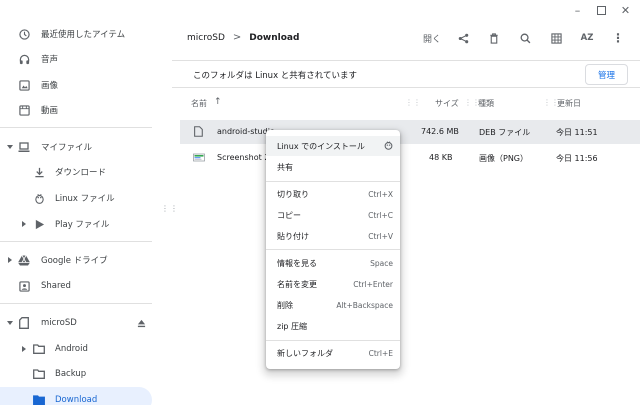  I want to click on toolbar: 開く AZ ⋮, so click(519, 38).